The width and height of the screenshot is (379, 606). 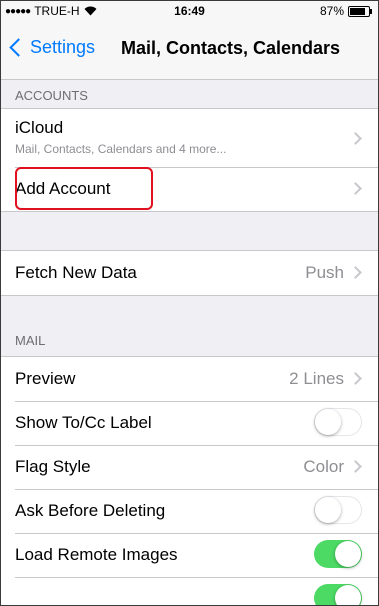 I want to click on ask-before-deleting-label: Ask Before Deleting, so click(x=90, y=510).